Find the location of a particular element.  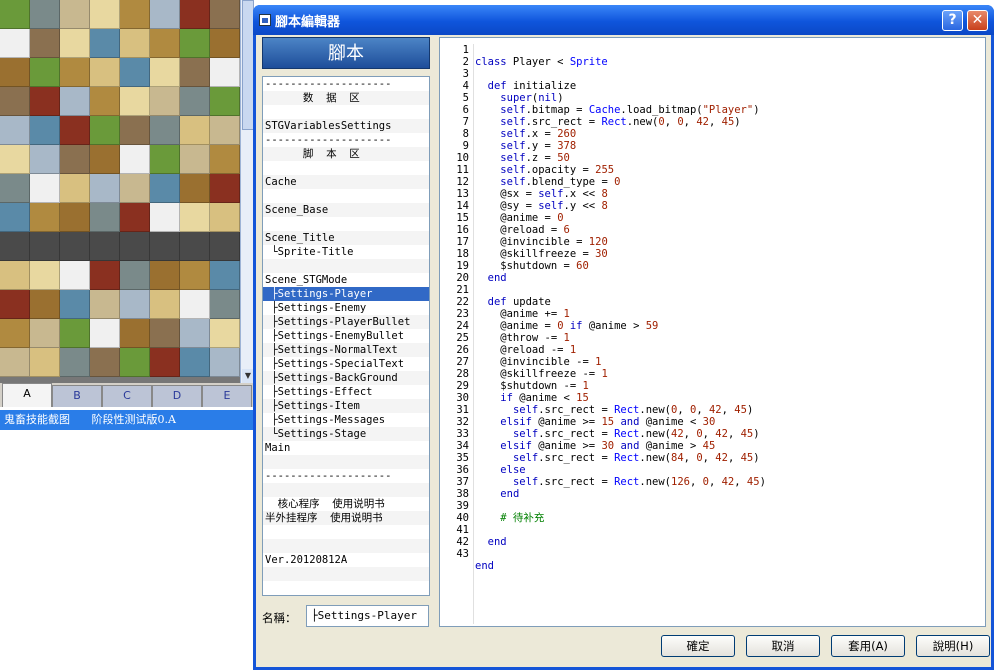

script-list-item: ├Settings-NormalText is located at coordinates (346, 350).